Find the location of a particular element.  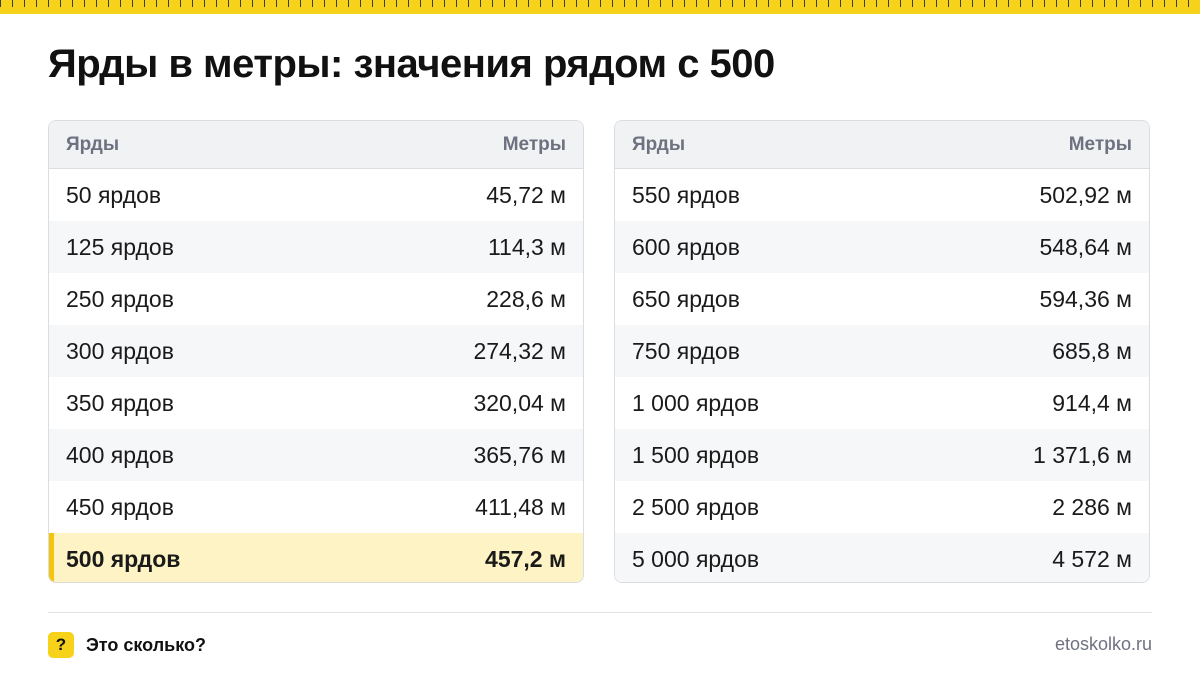

yards-cell: 1 000 ярдов is located at coordinates (696, 402).